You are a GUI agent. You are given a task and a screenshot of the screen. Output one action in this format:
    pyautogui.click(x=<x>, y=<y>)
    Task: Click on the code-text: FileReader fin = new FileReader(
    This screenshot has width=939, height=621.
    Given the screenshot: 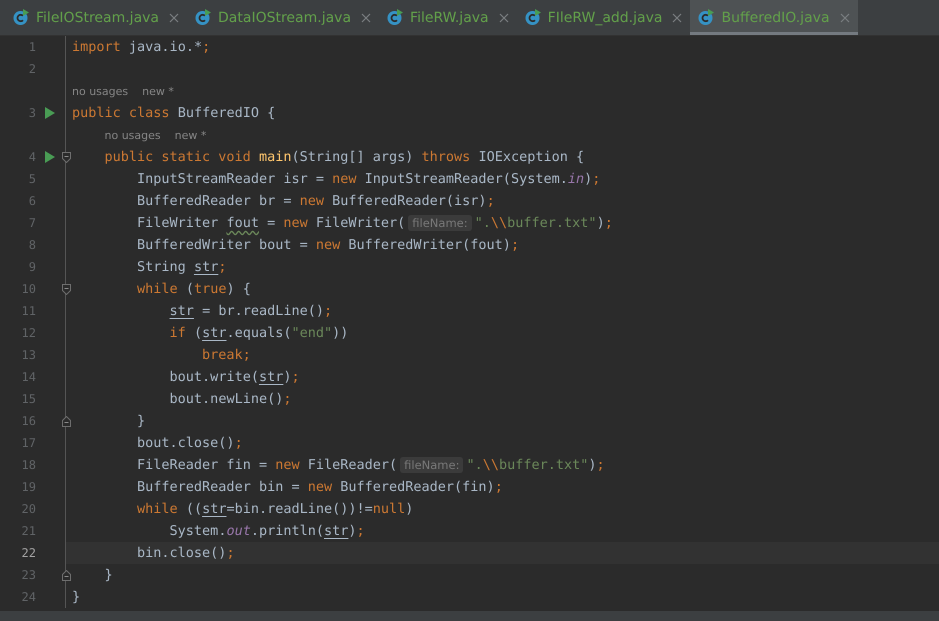 What is the action you would take?
    pyautogui.click(x=267, y=465)
    